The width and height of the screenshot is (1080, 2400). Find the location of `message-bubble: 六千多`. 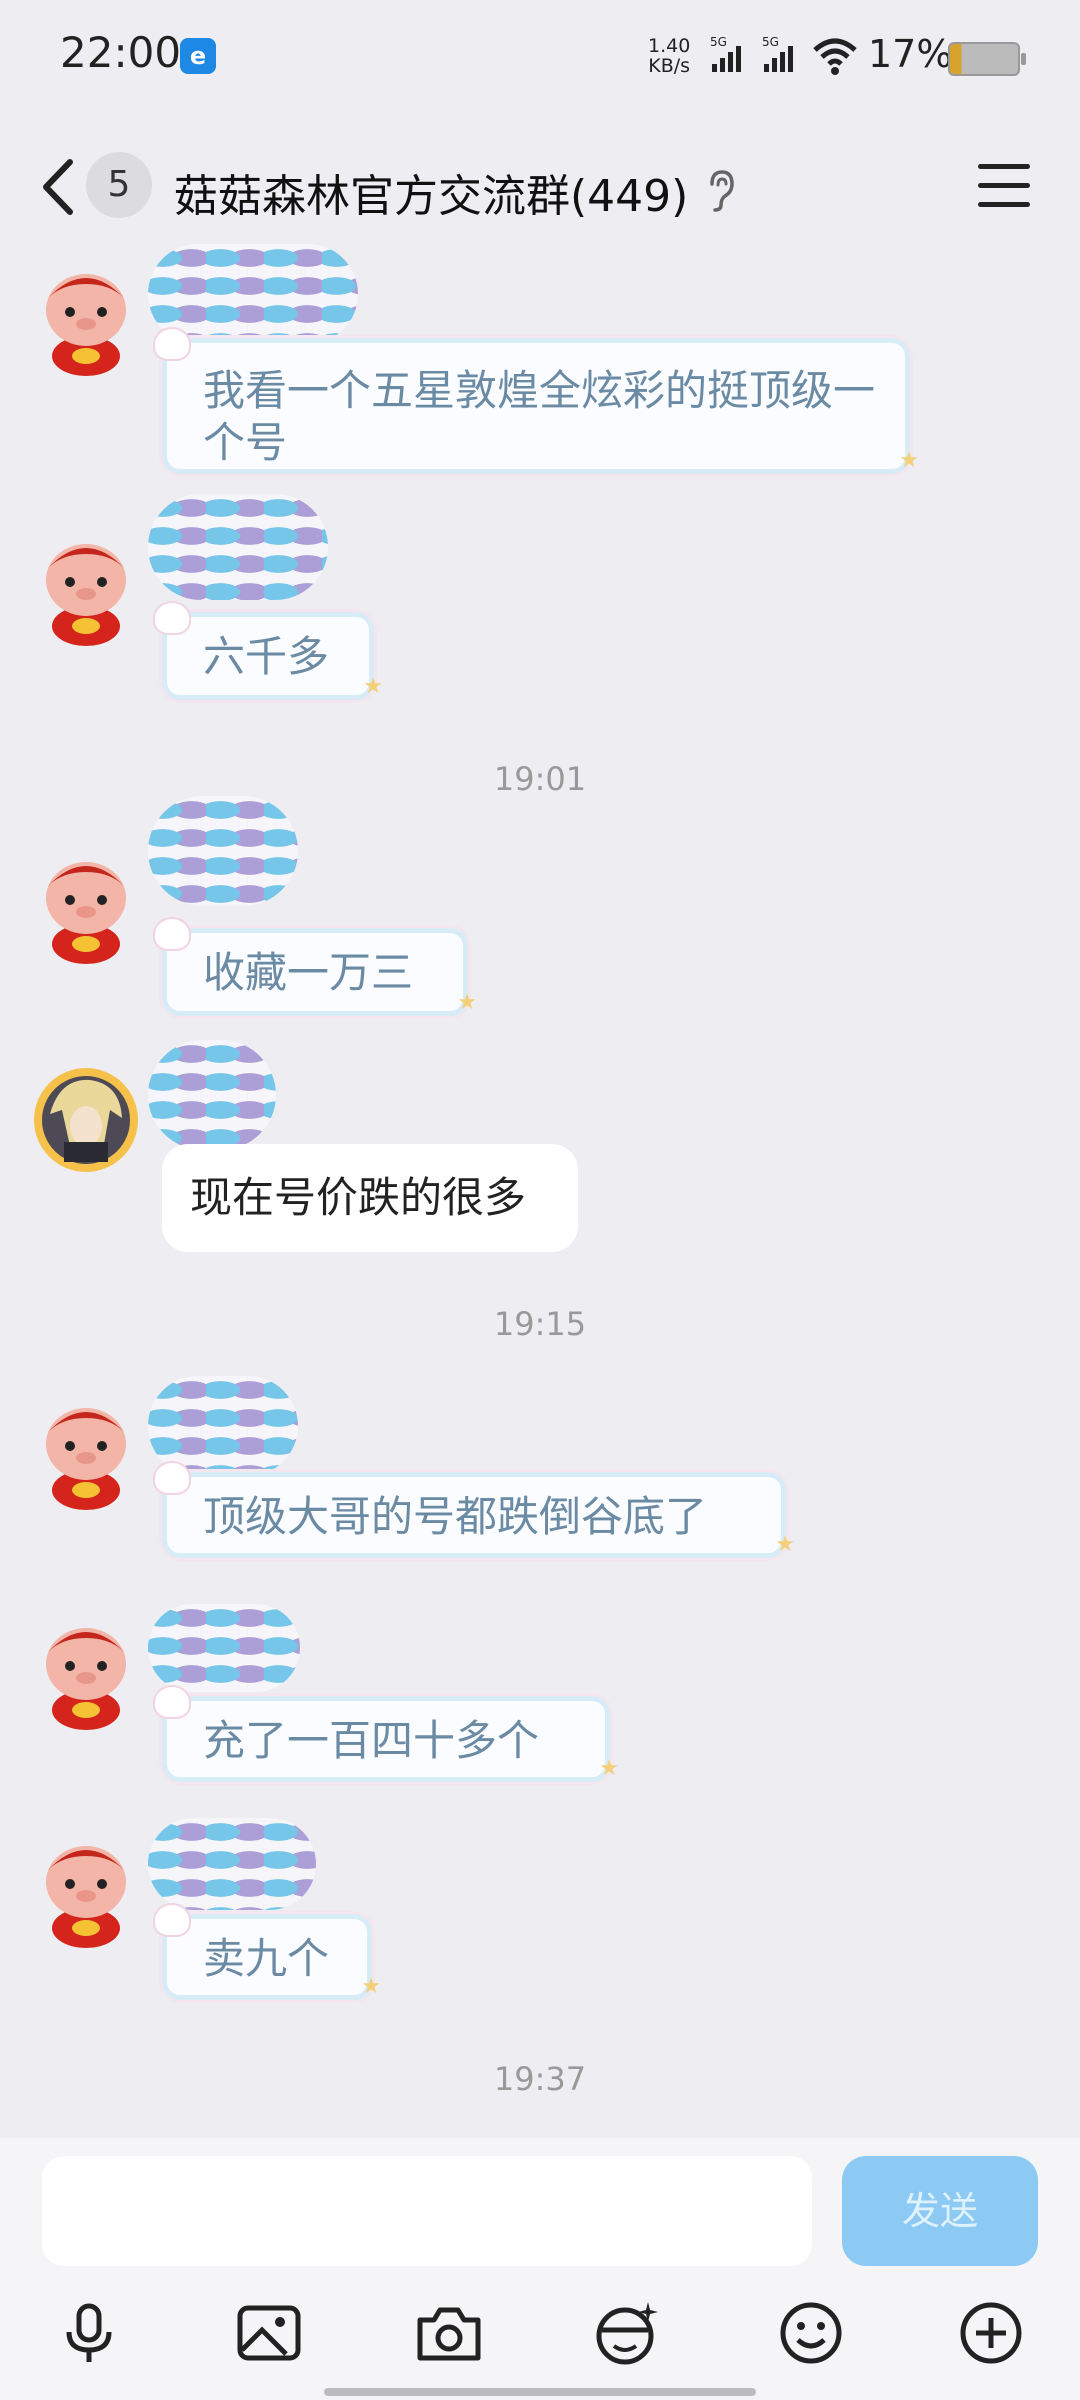

message-bubble: 六千多 is located at coordinates (268, 657).